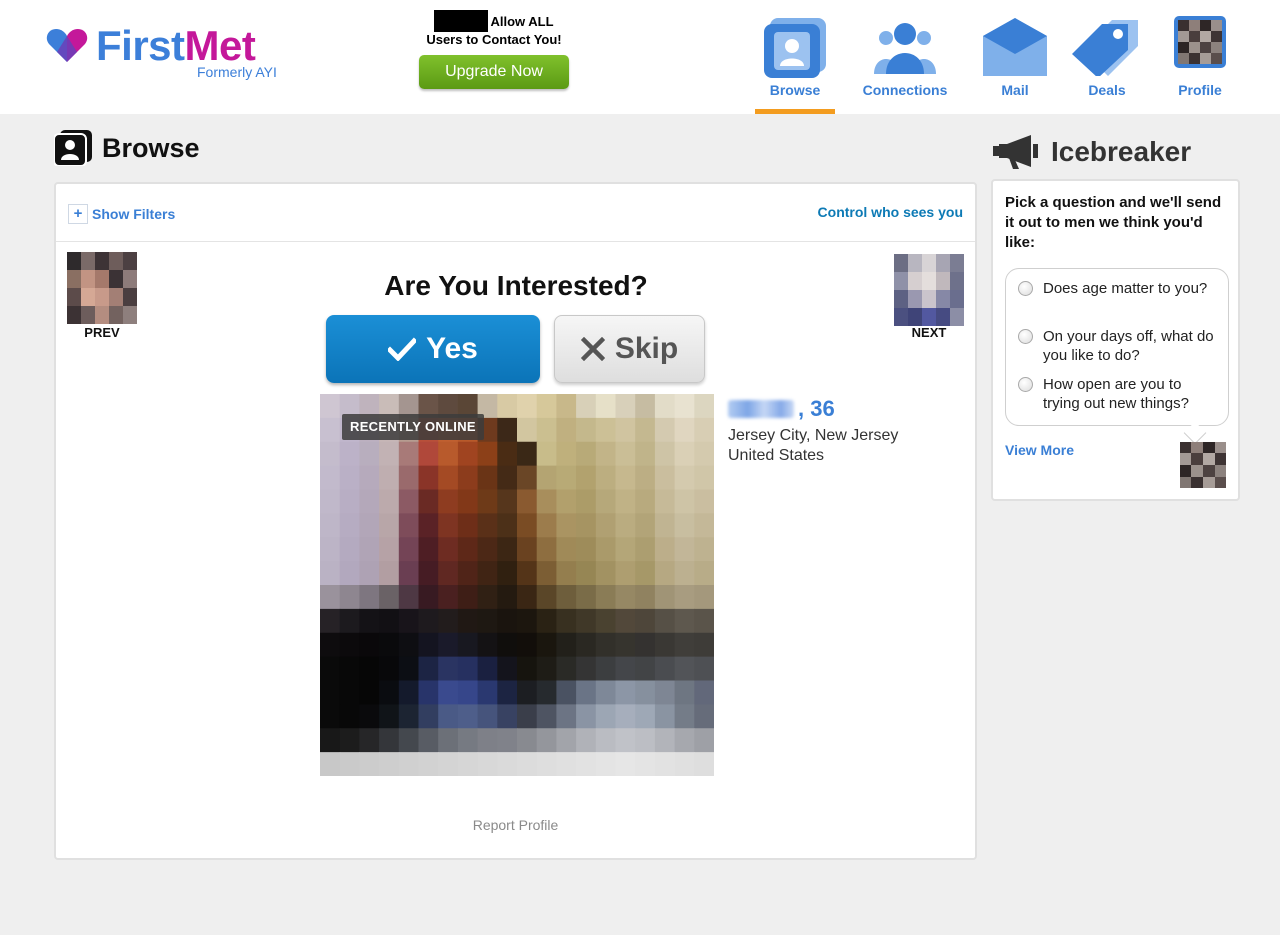  I want to click on member-name-row: , 36, so click(813, 409).